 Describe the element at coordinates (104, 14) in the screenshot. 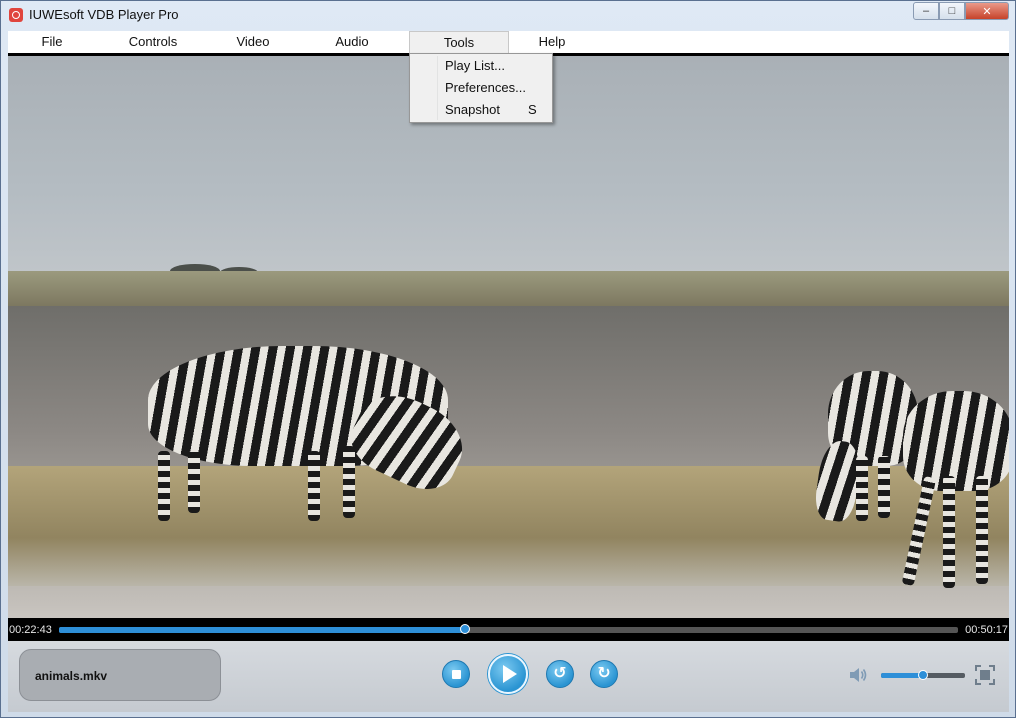

I see `window-title: IUWEsoft VDB Player Pro` at that location.